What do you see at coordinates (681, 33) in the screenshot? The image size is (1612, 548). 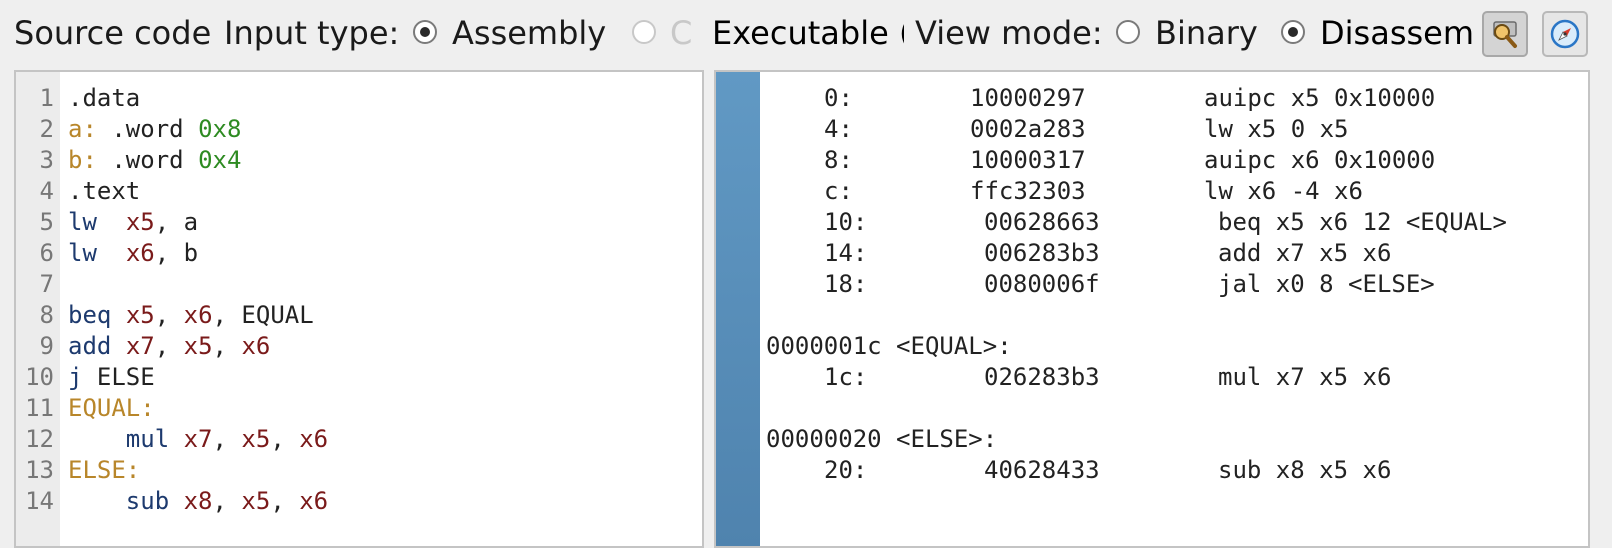 I see `c-radio-label: C` at bounding box center [681, 33].